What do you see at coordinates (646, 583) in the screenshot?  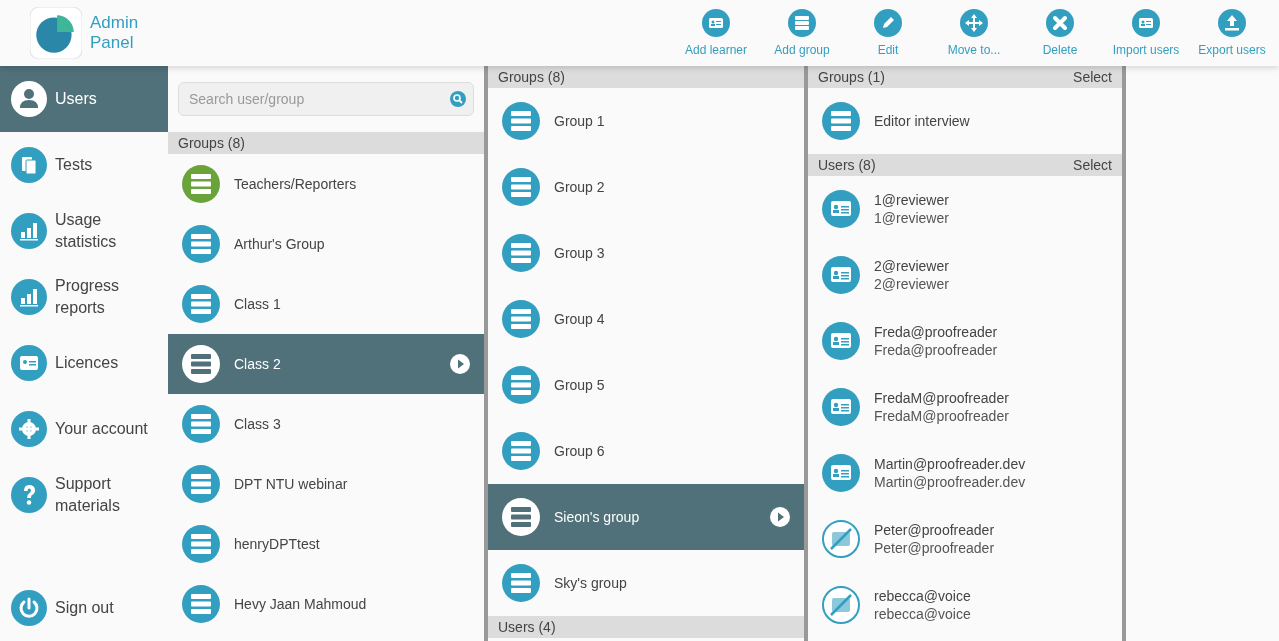 I see `group-row: Sky's group` at bounding box center [646, 583].